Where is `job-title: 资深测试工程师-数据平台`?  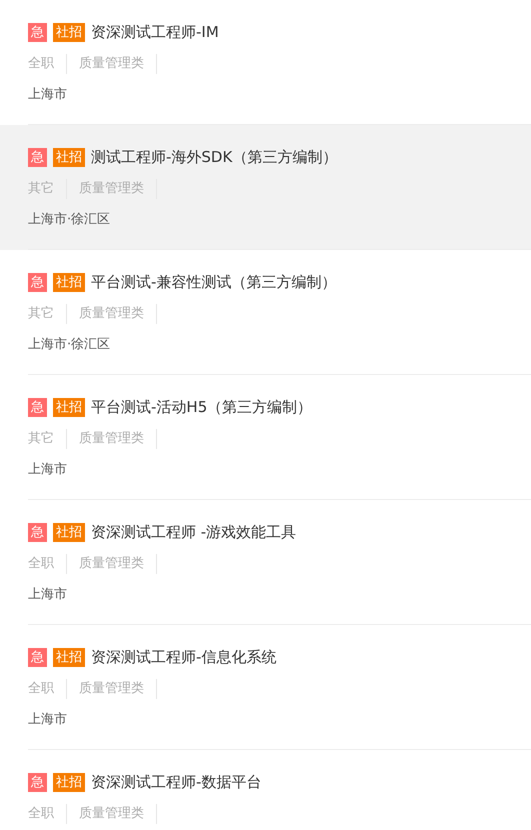 job-title: 资深测试工程师-数据平台 is located at coordinates (176, 782).